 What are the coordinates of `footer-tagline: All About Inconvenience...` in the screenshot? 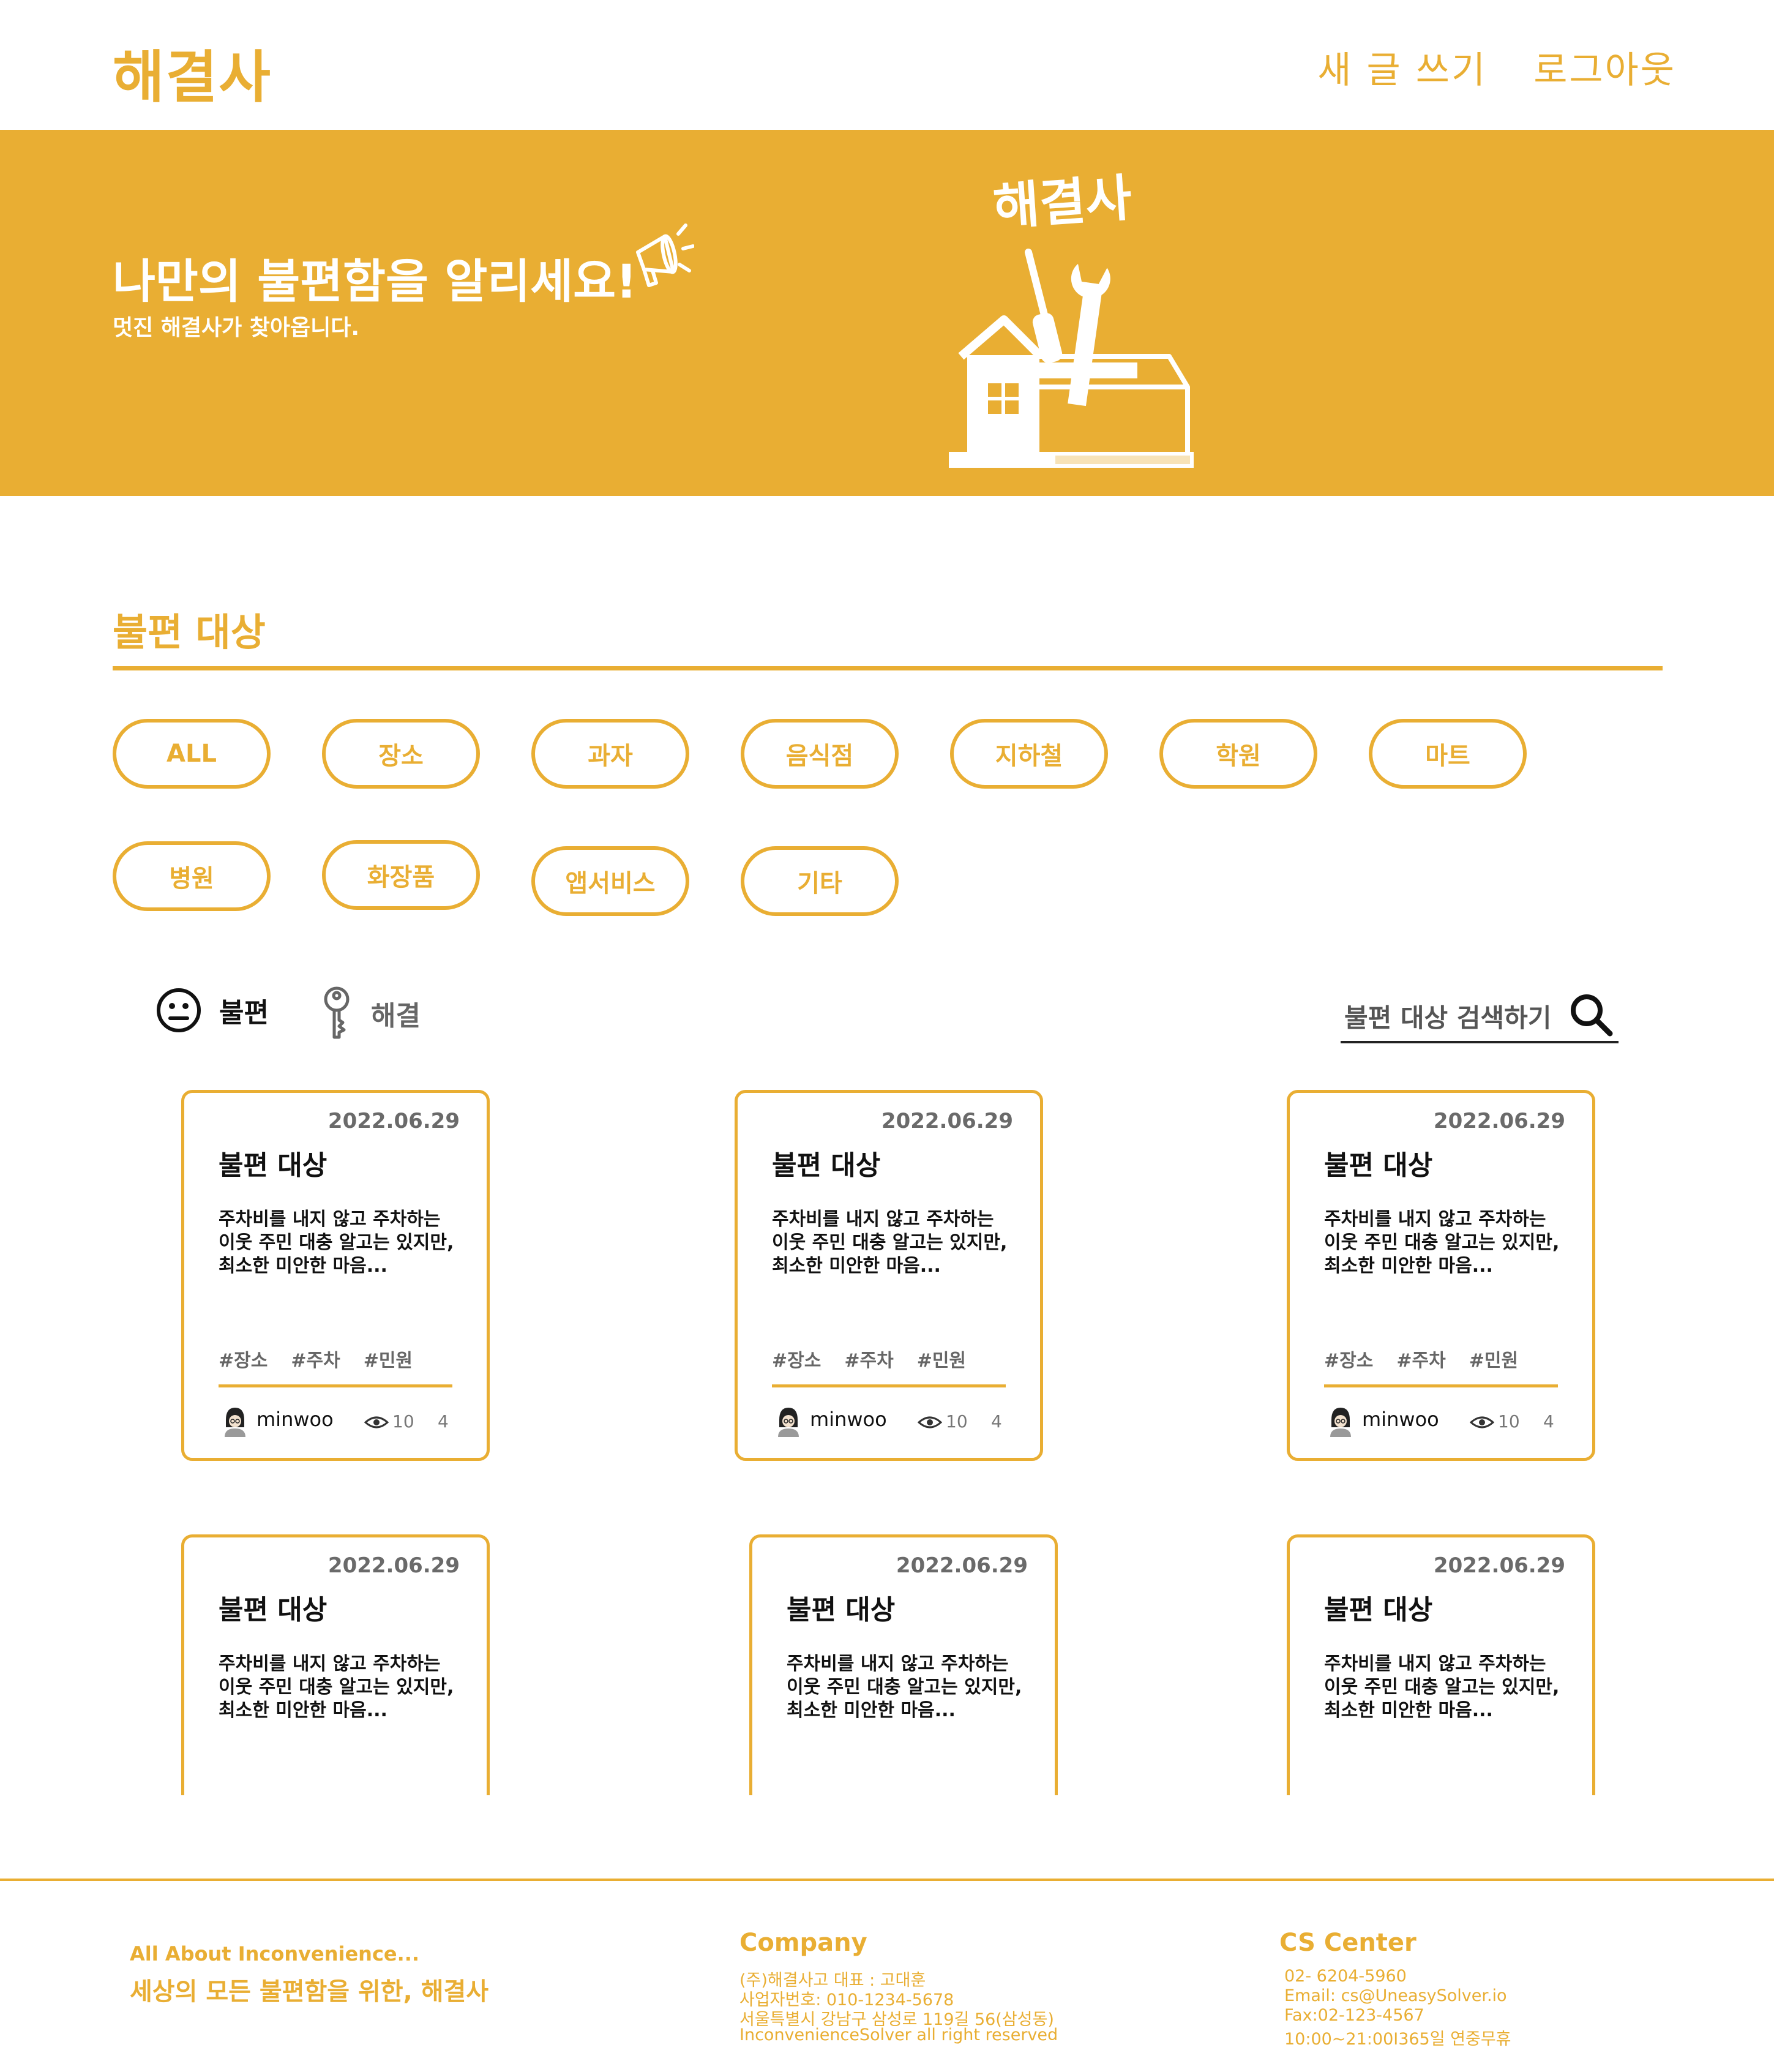 It's located at (275, 1953).